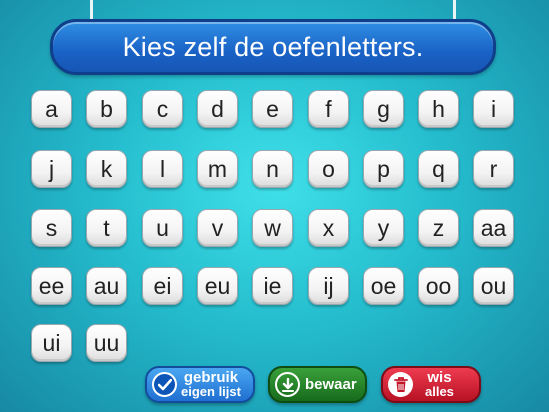  I want to click on letter-tile: q, so click(438, 169).